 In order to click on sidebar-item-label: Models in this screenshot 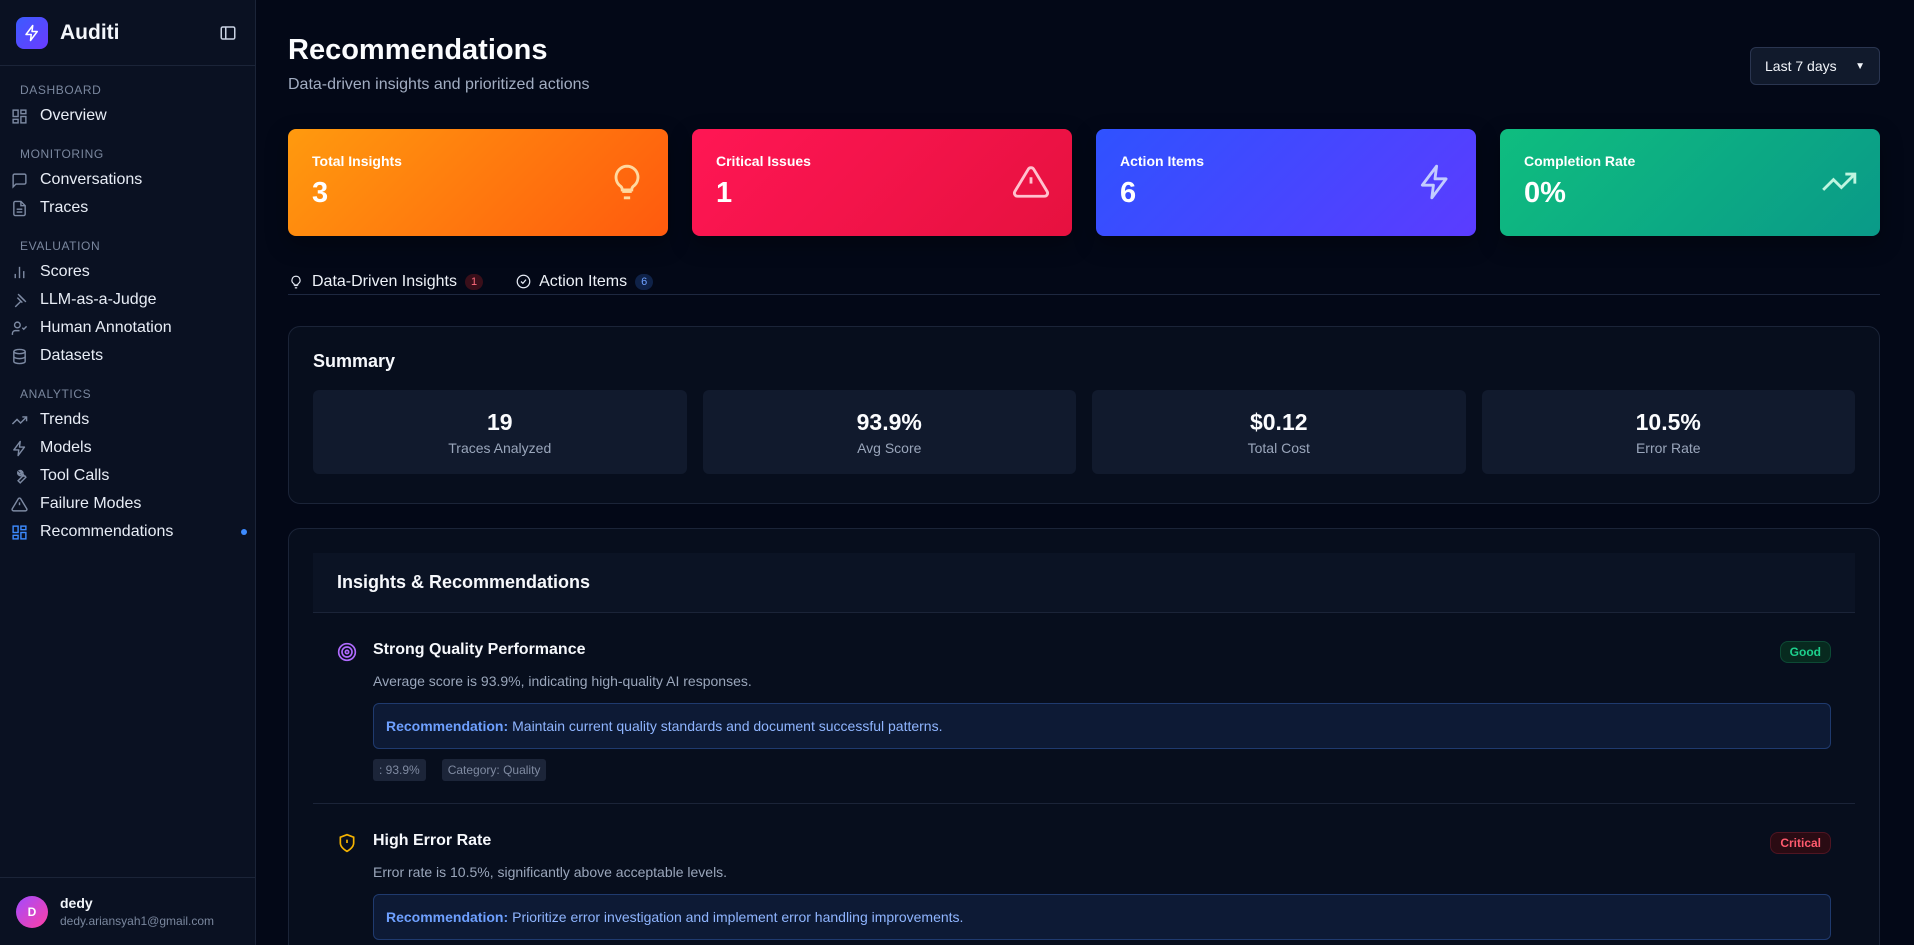, I will do `click(66, 447)`.